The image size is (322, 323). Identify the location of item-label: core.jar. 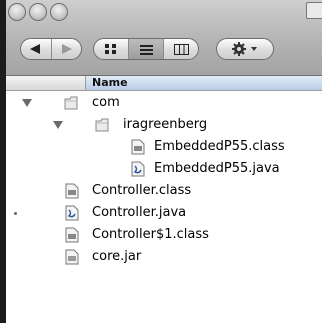
(117, 256).